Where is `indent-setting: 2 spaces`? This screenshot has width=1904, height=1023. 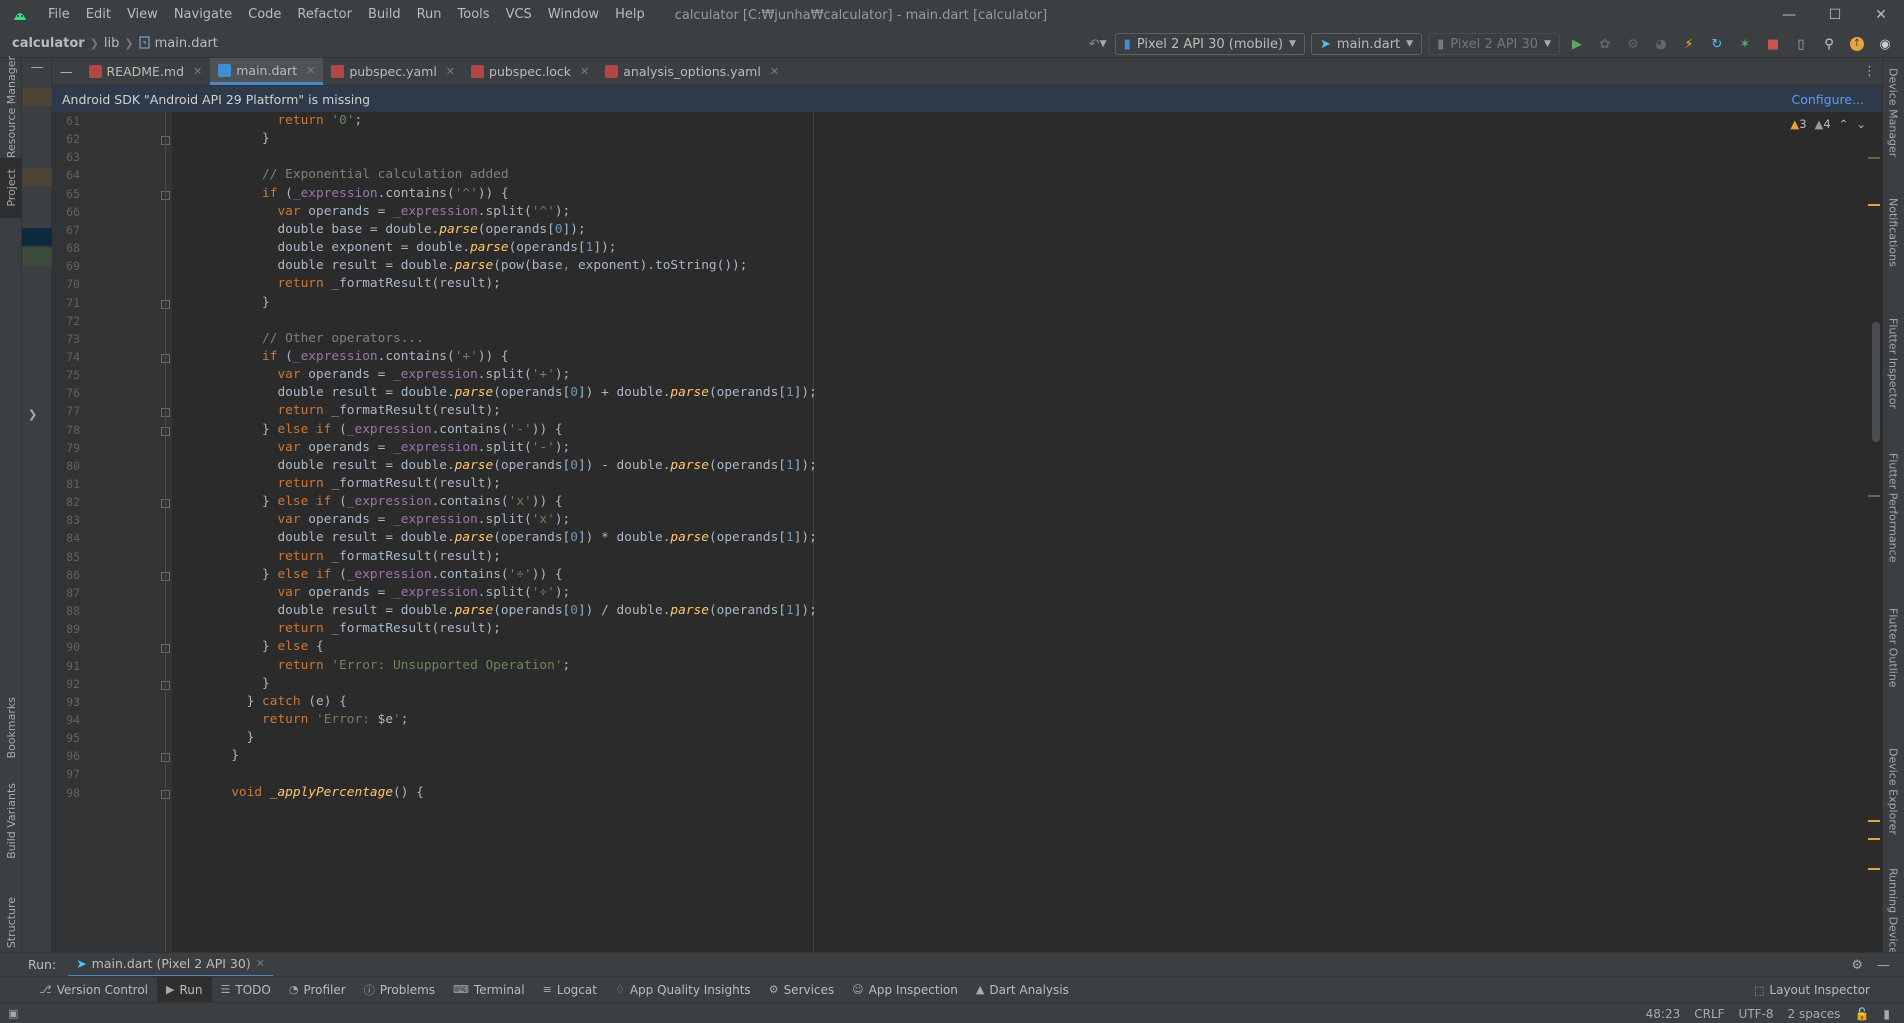 indent-setting: 2 spaces is located at coordinates (1814, 1014).